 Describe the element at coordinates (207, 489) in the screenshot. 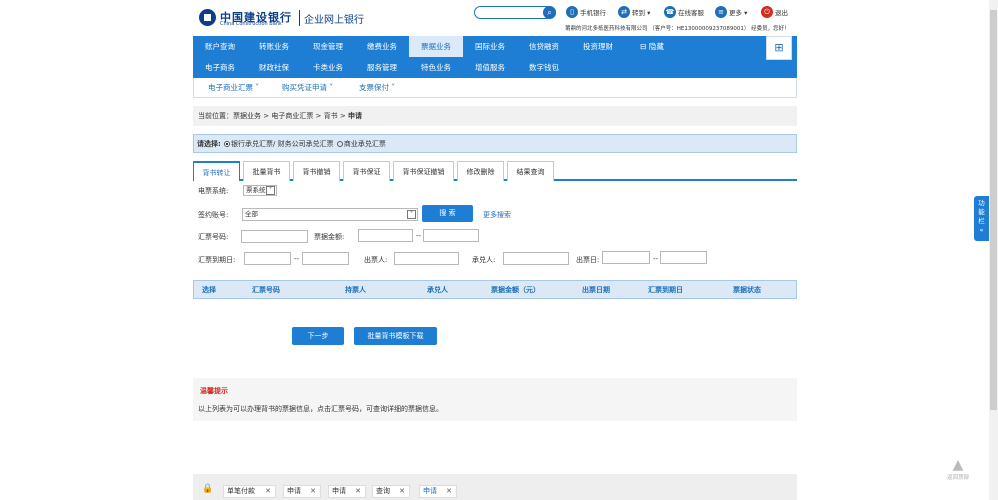

I see `lock-icon: 🔒` at that location.